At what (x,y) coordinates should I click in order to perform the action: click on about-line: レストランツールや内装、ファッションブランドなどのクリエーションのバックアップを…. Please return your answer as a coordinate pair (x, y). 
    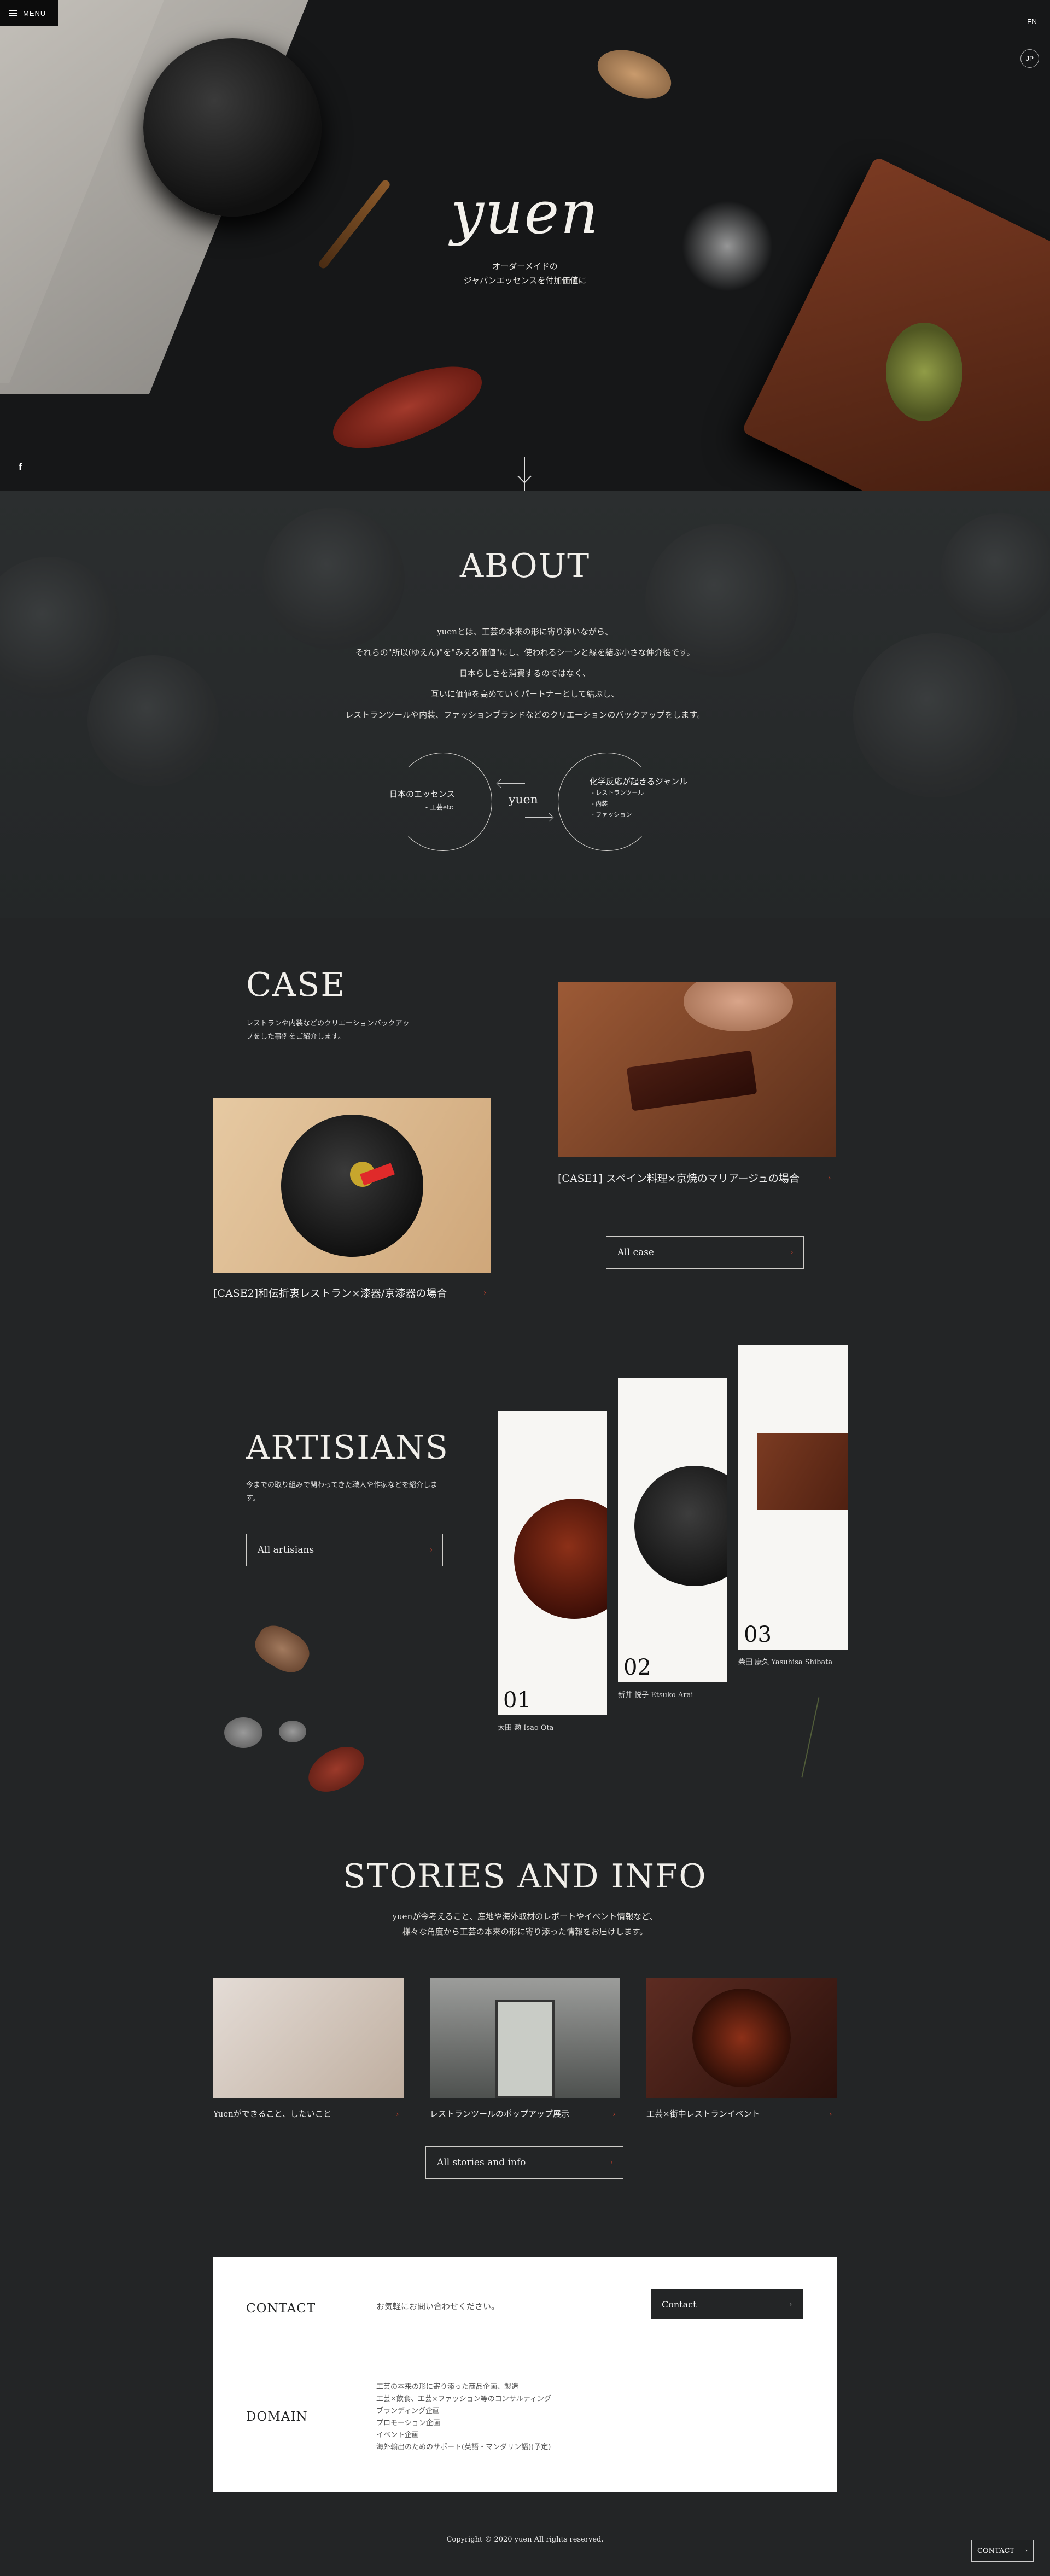
    Looking at the image, I should click on (525, 715).